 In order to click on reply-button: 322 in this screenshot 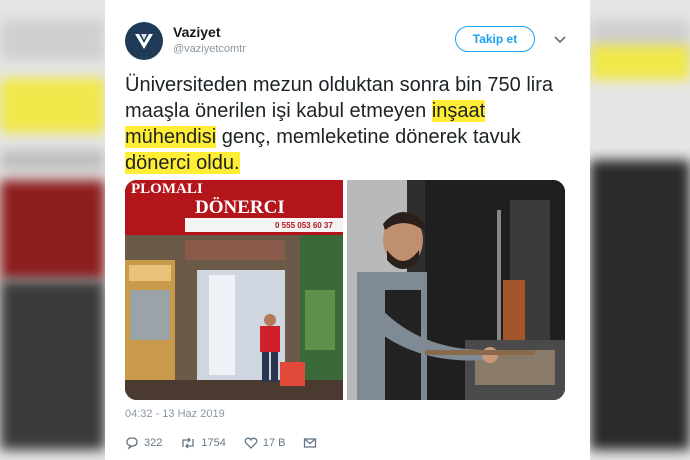, I will do `click(143, 443)`.